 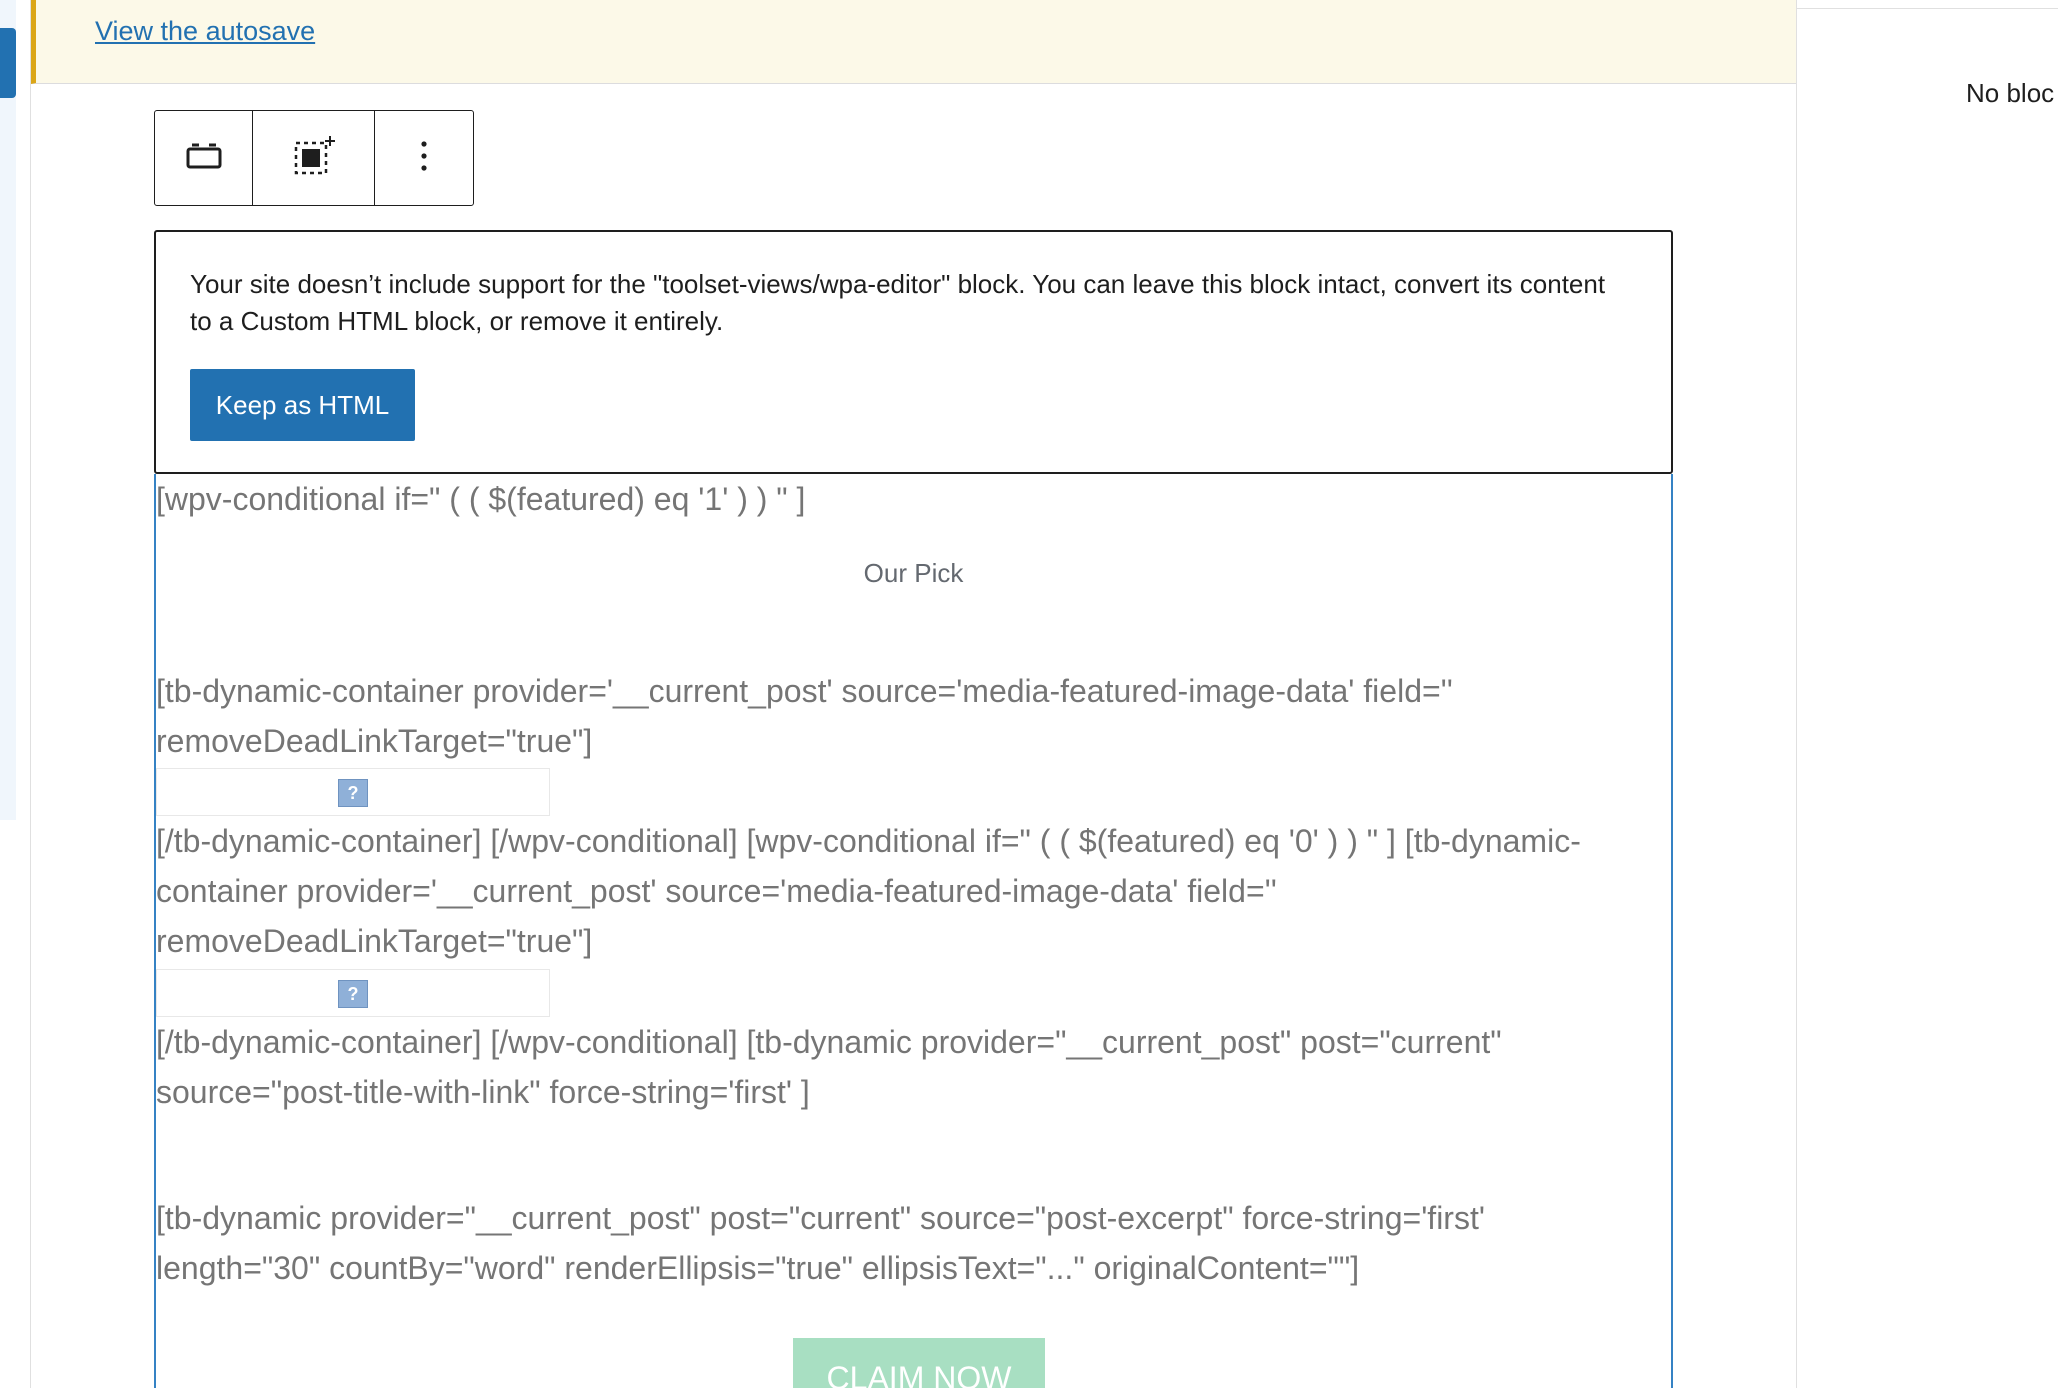 I want to click on admin-menu-strip, so click(x=8, y=410).